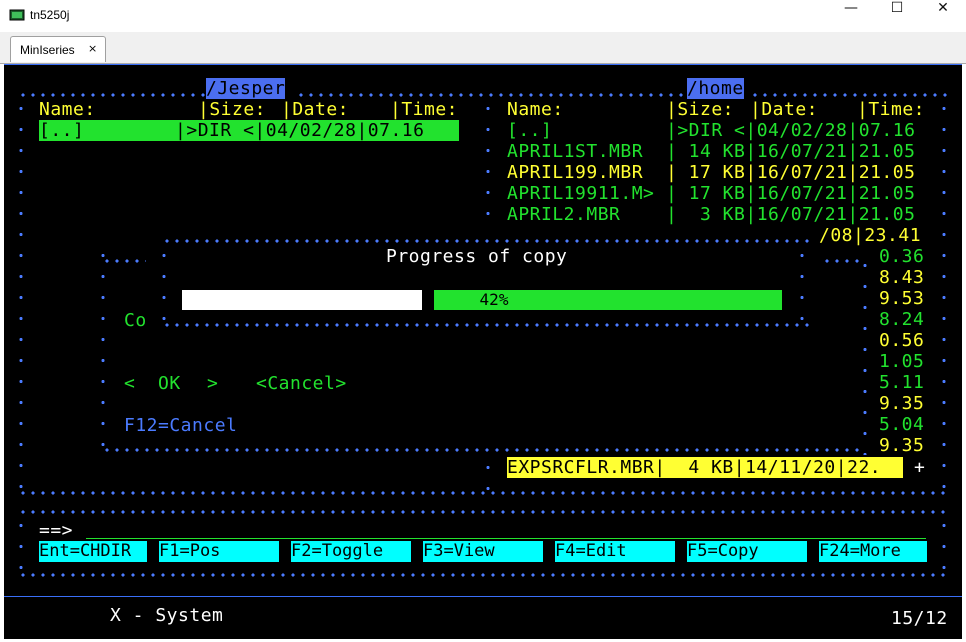 The height and width of the screenshot is (642, 966). I want to click on list-item: APRIL19911.M>, so click(580, 193).